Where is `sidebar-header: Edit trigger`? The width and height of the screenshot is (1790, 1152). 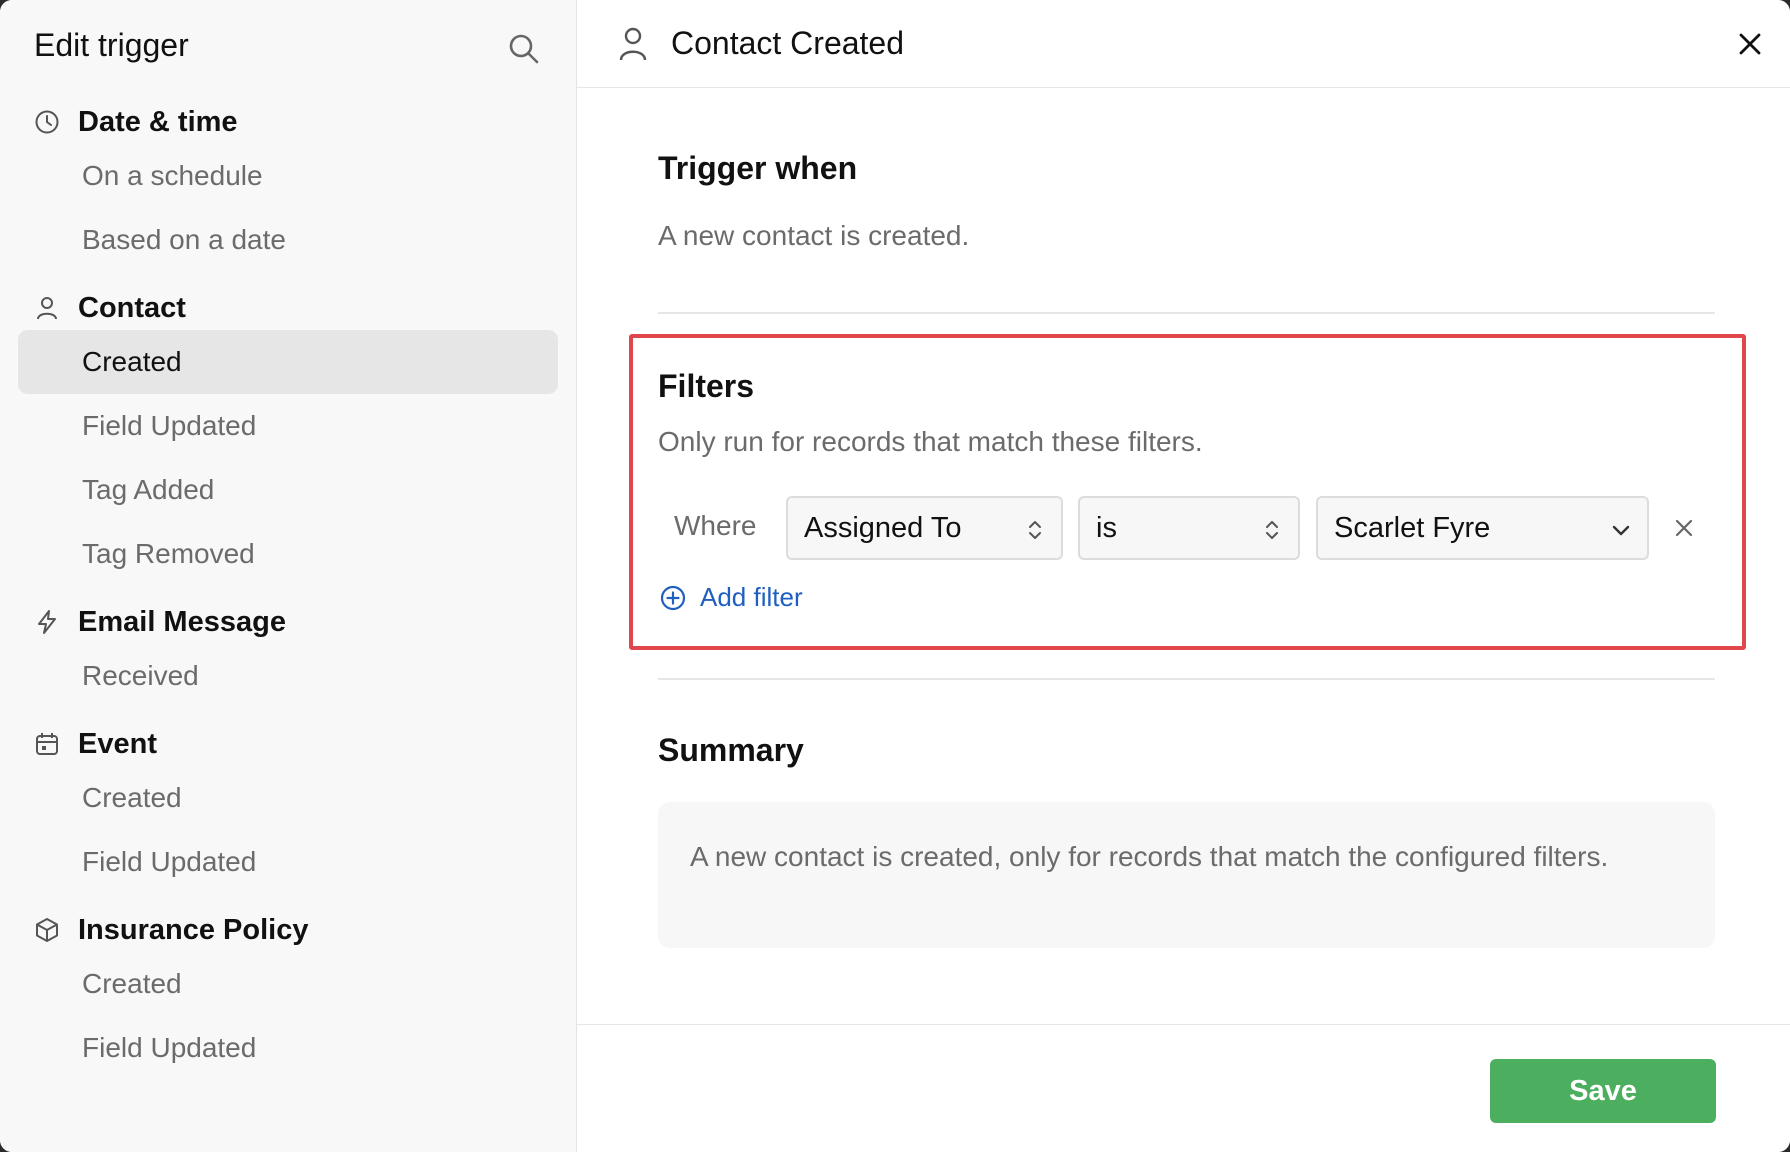 sidebar-header: Edit trigger is located at coordinates (288, 50).